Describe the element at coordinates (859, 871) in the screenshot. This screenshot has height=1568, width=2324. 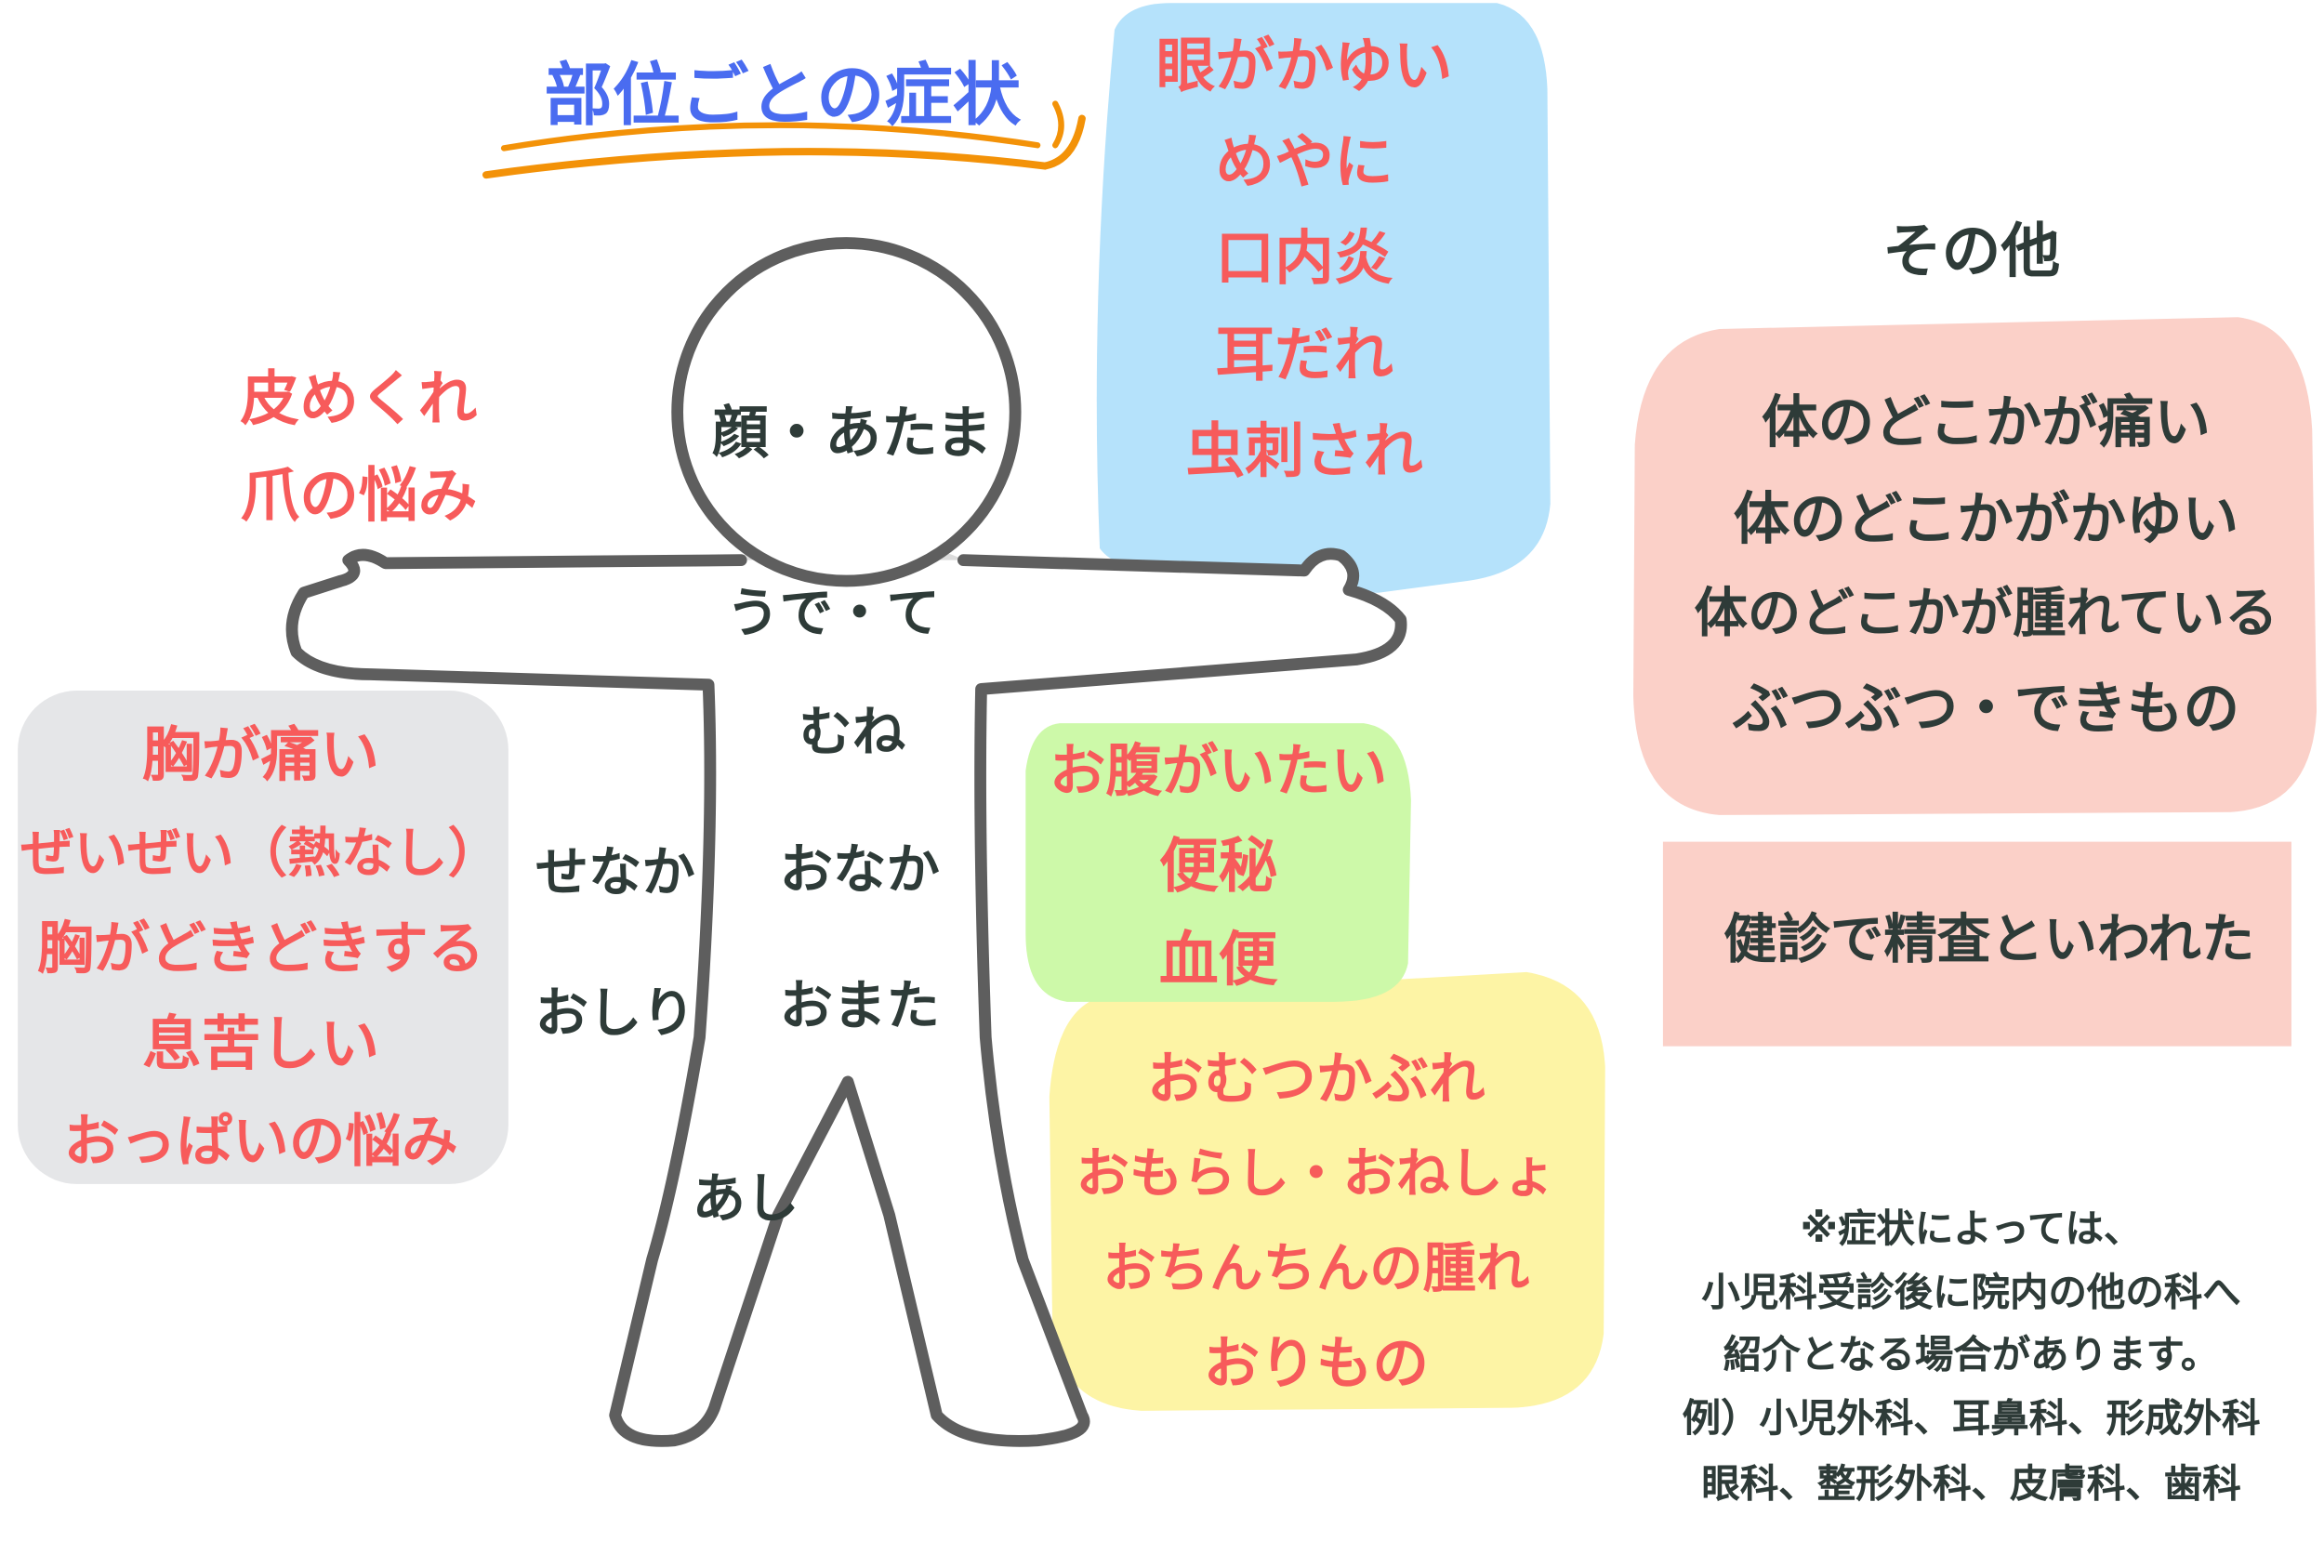
I see `label-belly: おなか` at that location.